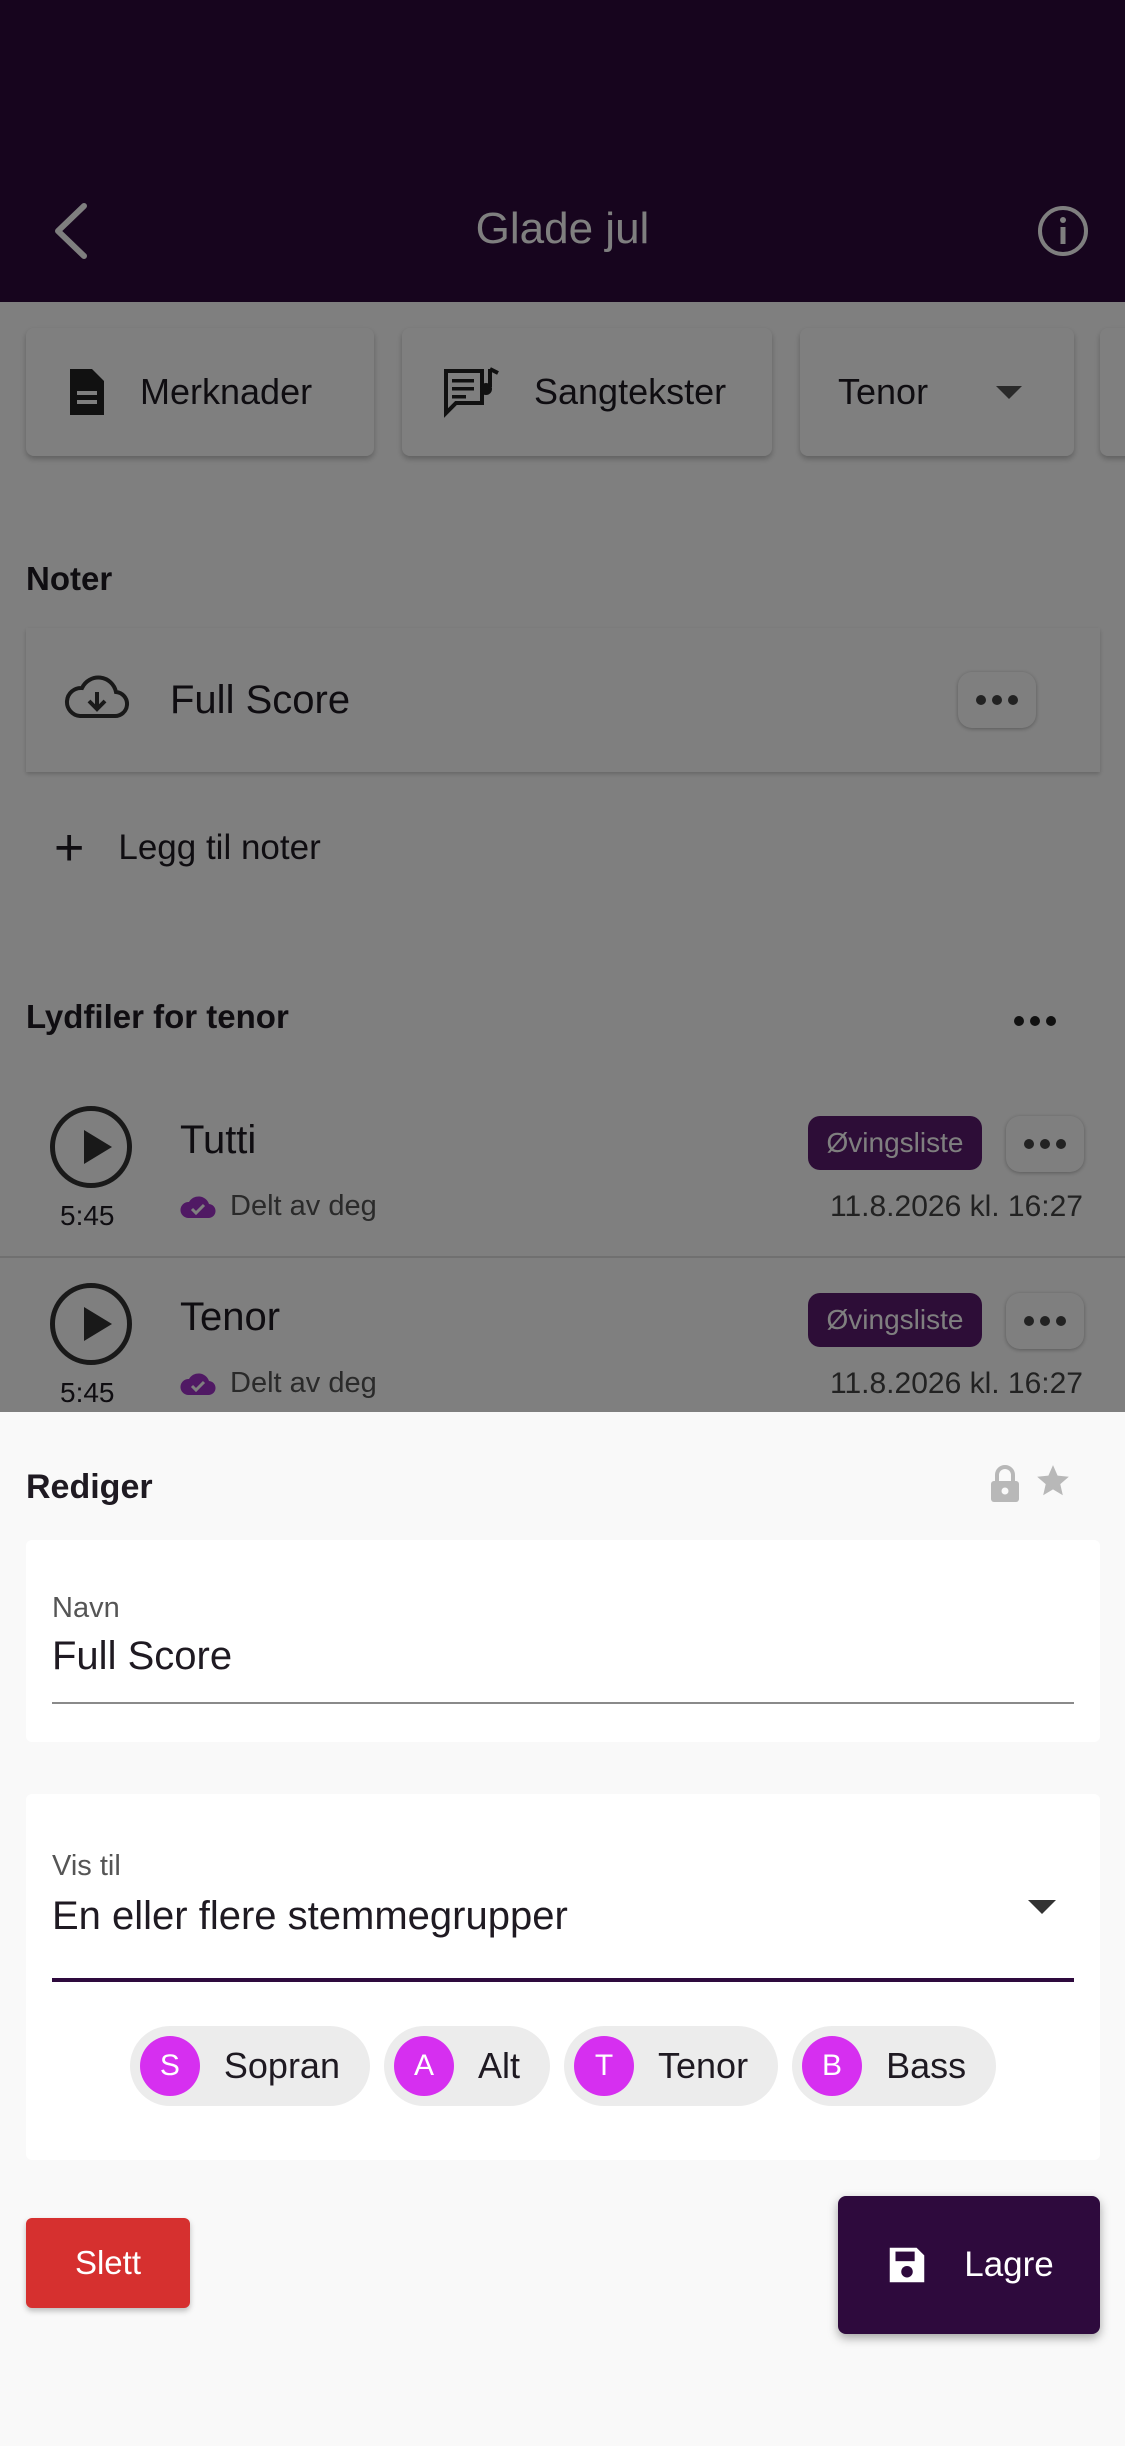 This screenshot has width=1125, height=2446. Describe the element at coordinates (832, 2066) in the screenshot. I see `voice-avatar: B` at that location.